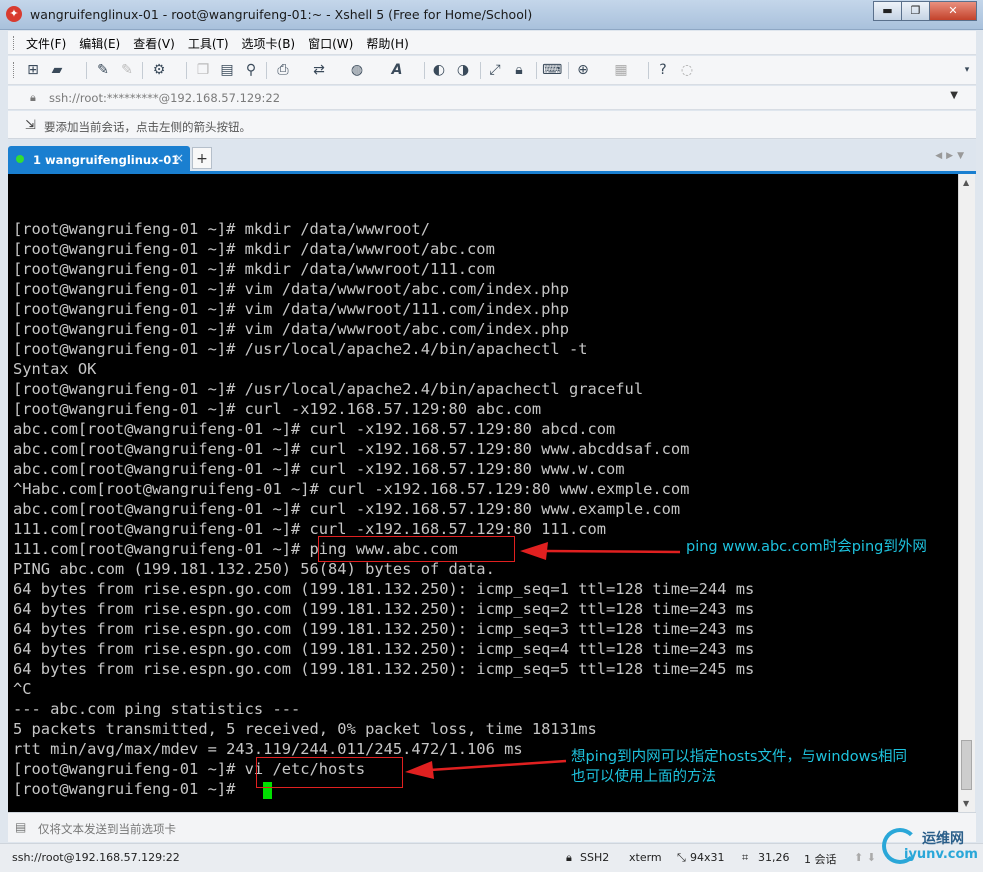 Image resolution: width=983 pixels, height=872 pixels. I want to click on send-bar: ▤ 仅将文本发送到当前选项卡, so click(492, 827).